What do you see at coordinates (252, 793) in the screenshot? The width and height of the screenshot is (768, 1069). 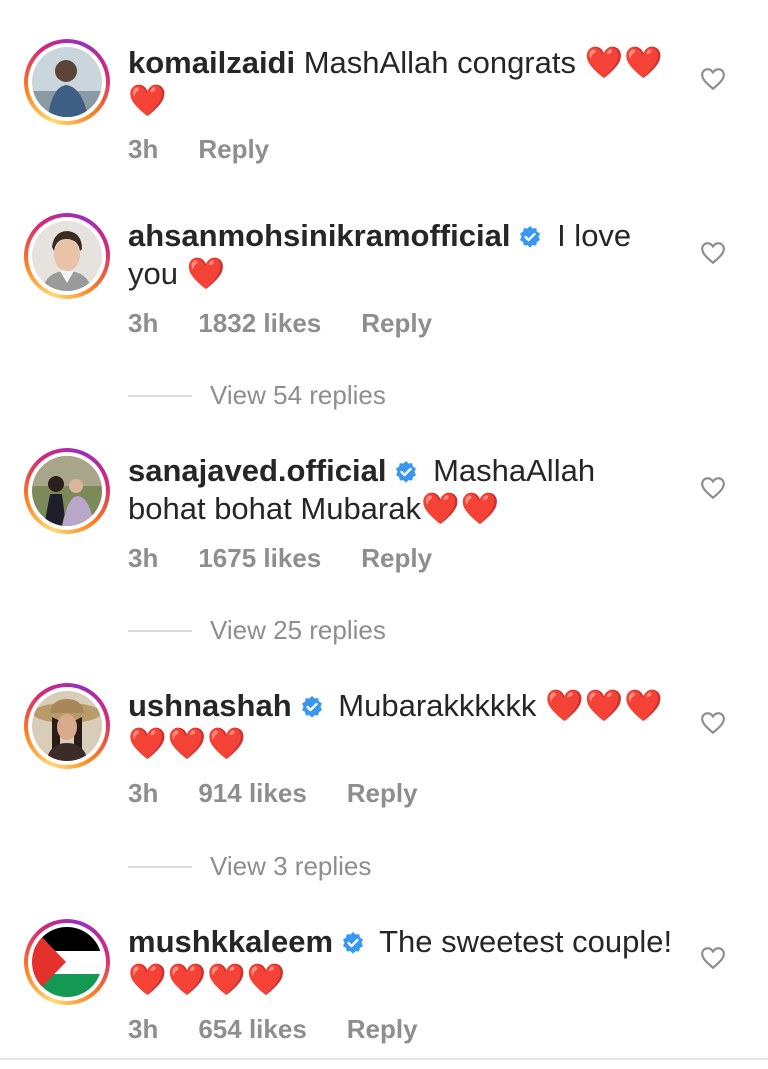 I see `likes-count: 914 likes` at bounding box center [252, 793].